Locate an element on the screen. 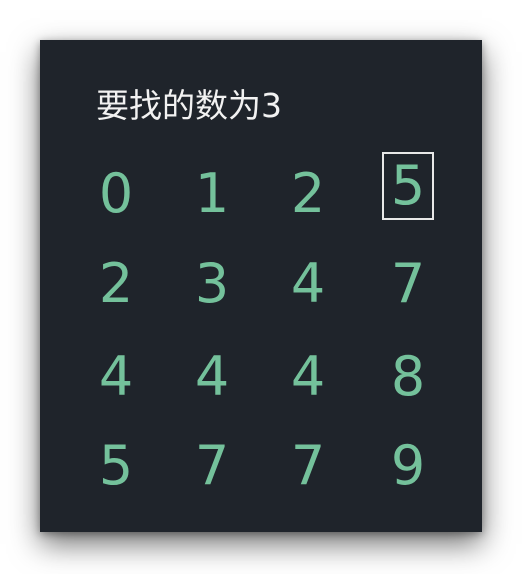  matrix-cell-r2-c2: 4 is located at coordinates (308, 376).